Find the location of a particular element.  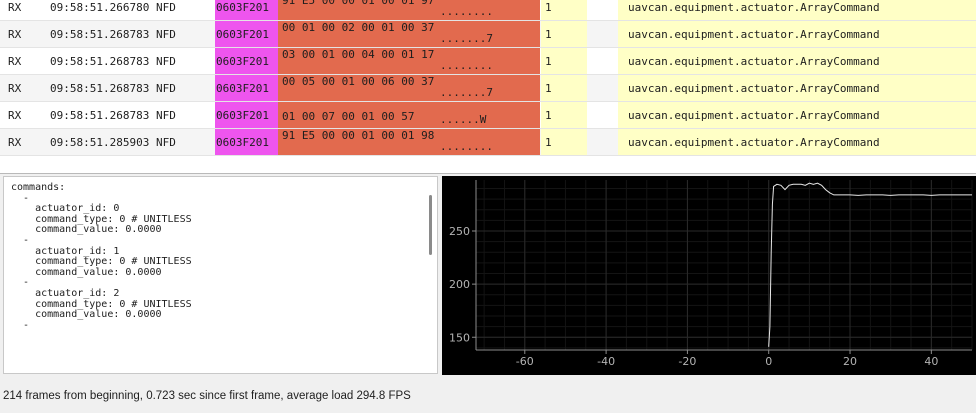

frame-data-hex: 00 01 00 02 00 01 00 37 is located at coordinates (358, 27).